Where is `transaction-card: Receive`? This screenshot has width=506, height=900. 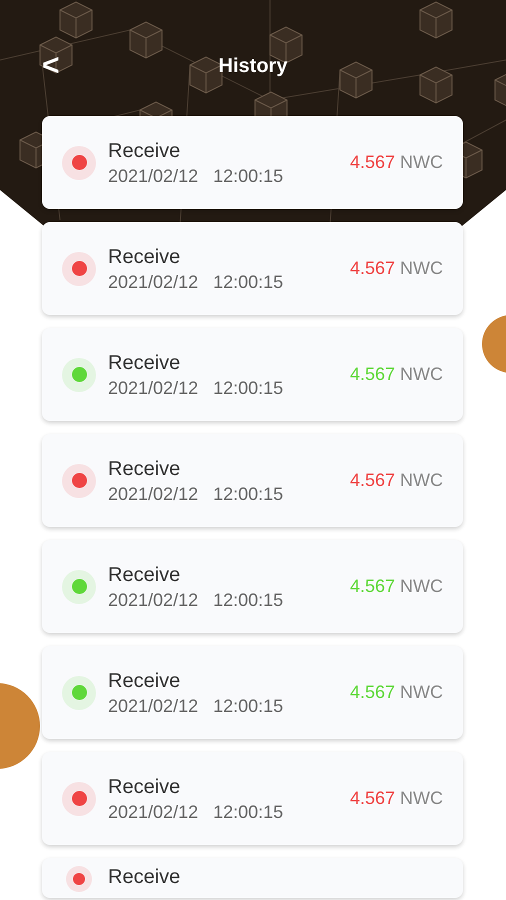 transaction-card: Receive is located at coordinates (252, 878).